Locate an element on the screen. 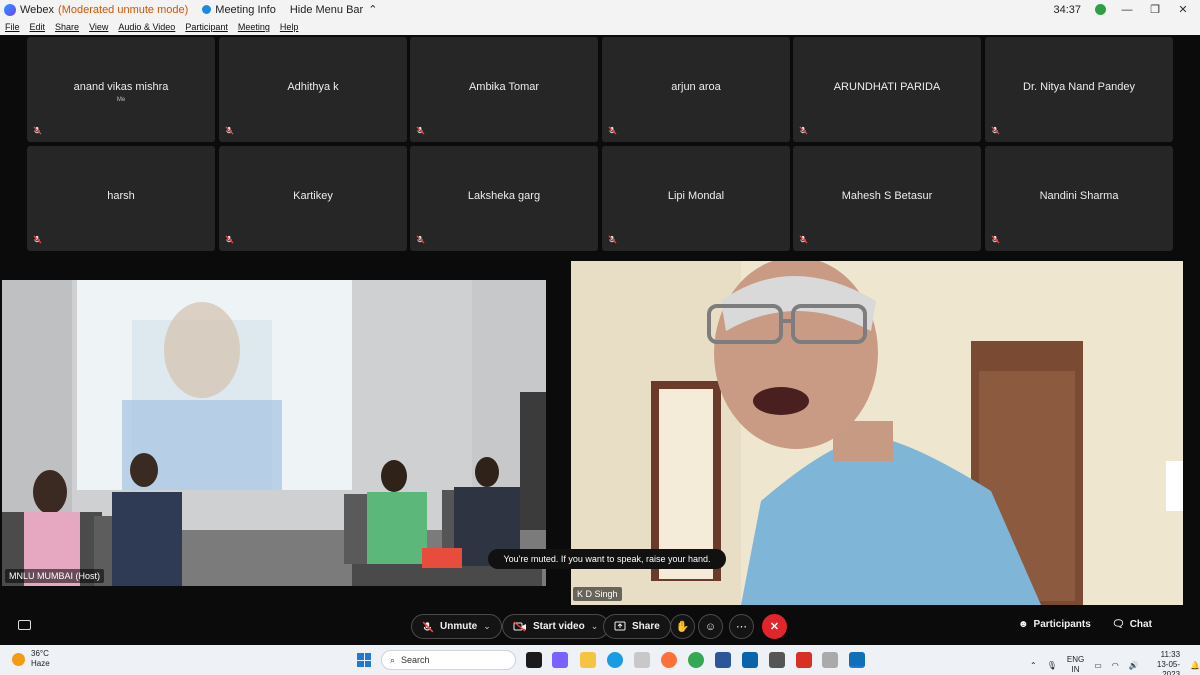 This screenshot has height=675, width=1200. participant-tile: Kartikey is located at coordinates (313, 198).